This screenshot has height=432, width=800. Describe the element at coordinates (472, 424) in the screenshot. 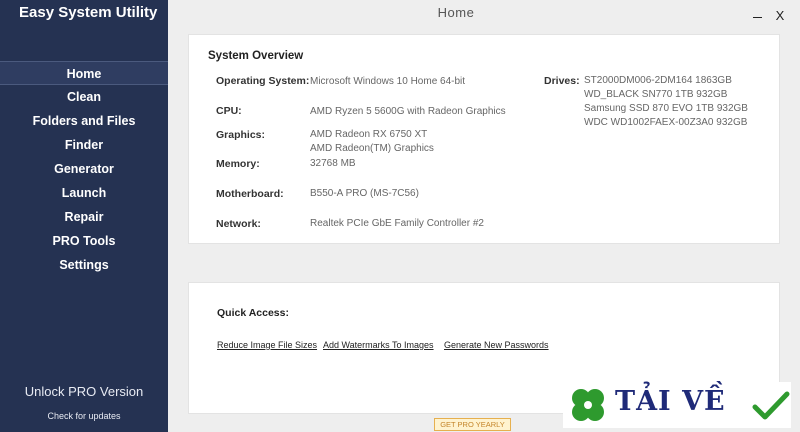

I see `get-pro-yearly-button: GET PRO YEARLY` at that location.